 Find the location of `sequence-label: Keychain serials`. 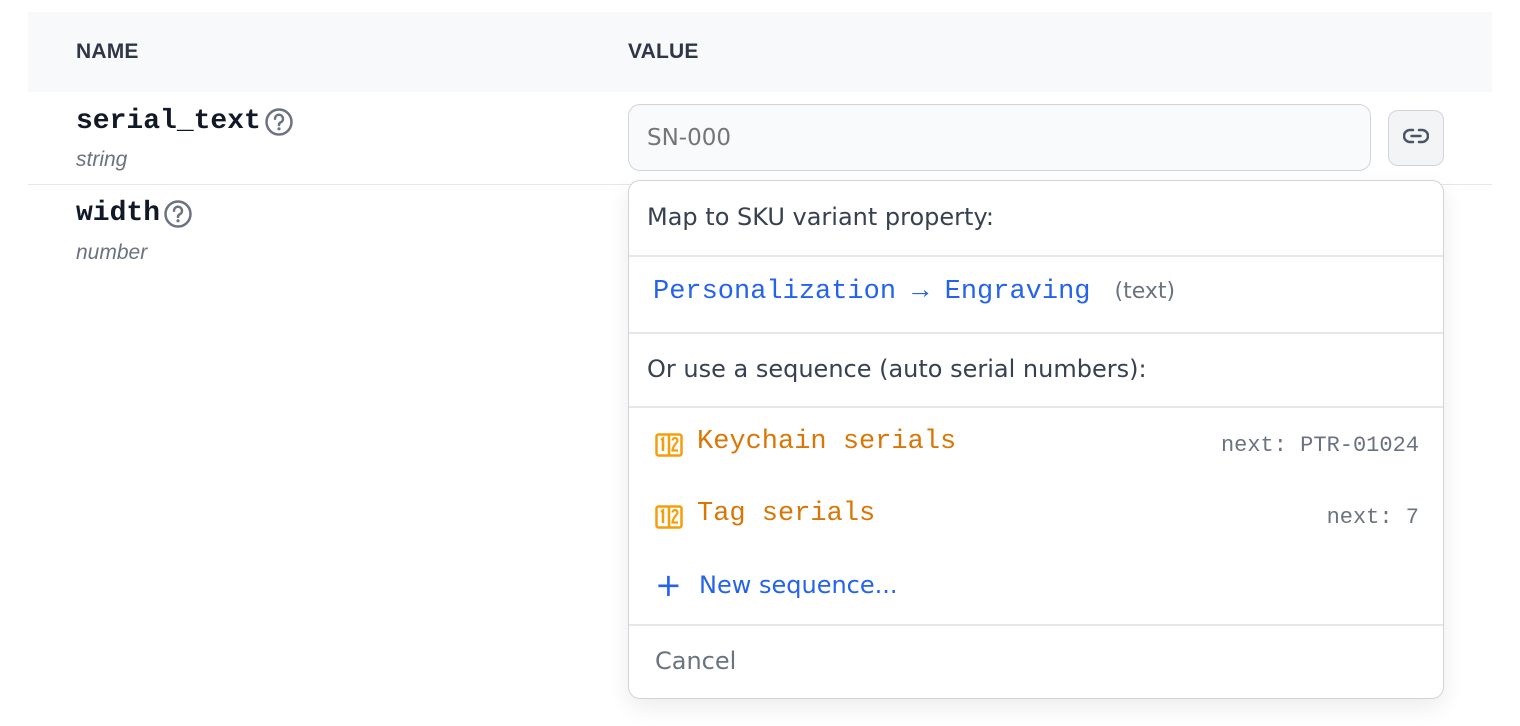

sequence-label: Keychain serials is located at coordinates (827, 442).